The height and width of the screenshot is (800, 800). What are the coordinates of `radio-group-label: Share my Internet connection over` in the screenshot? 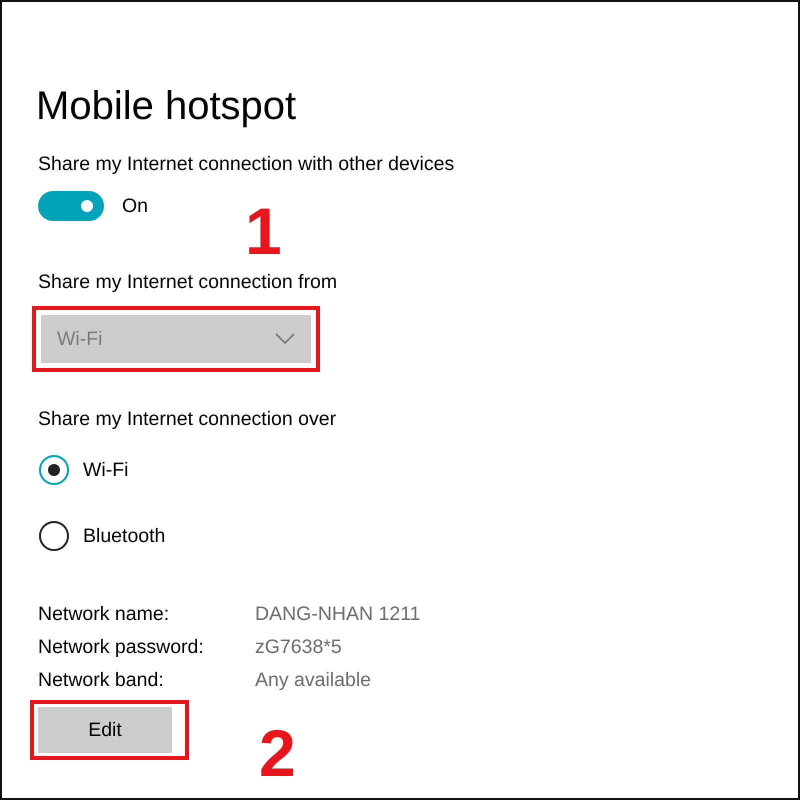 It's located at (188, 419).